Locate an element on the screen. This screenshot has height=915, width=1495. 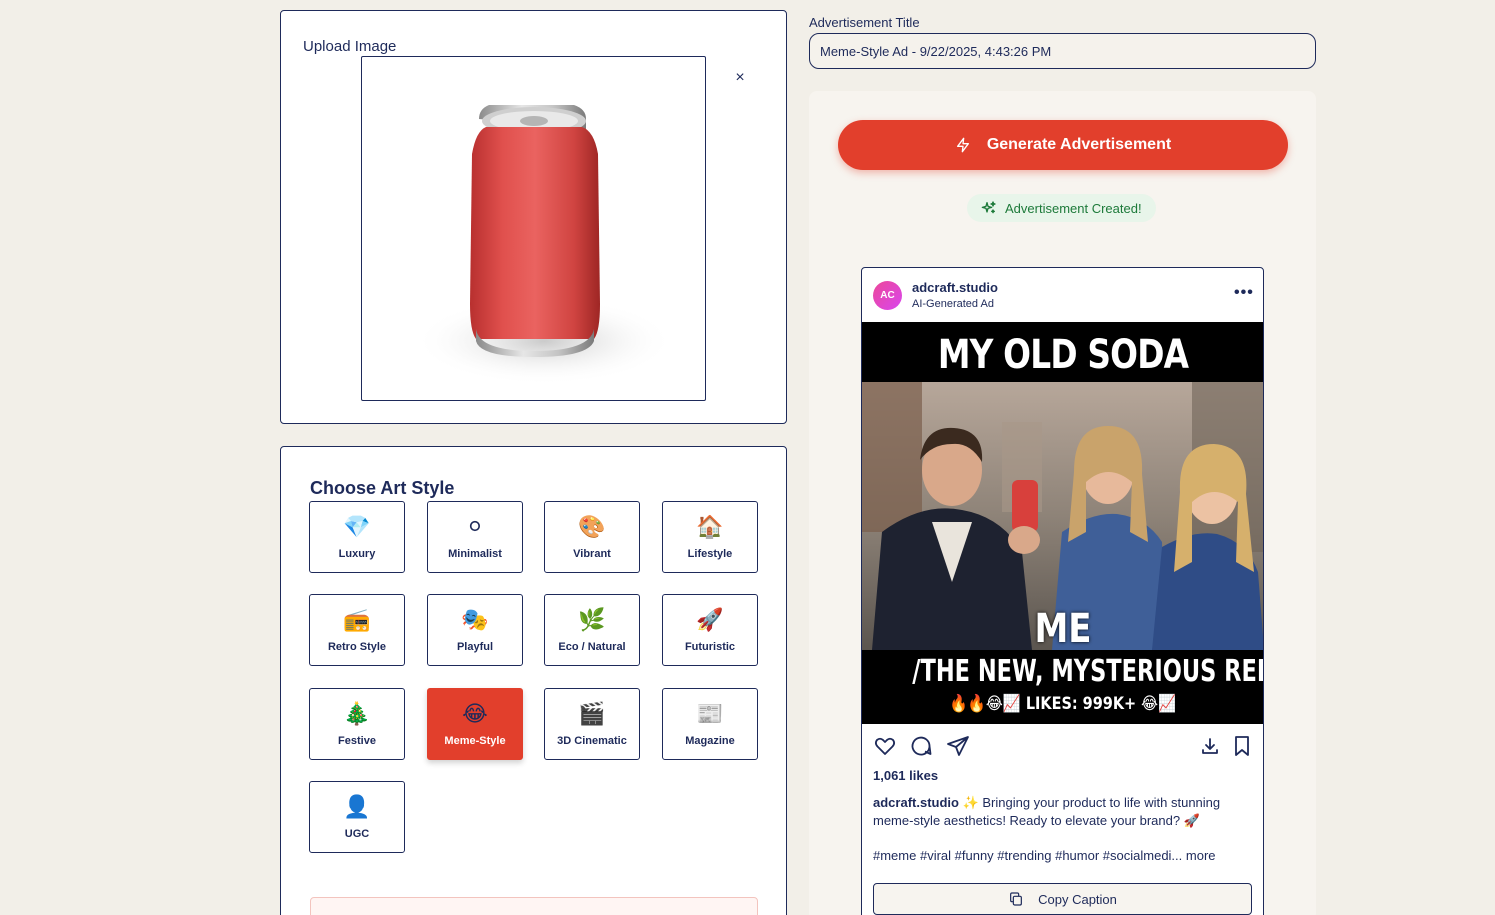
style-label: Magazine is located at coordinates (710, 741).